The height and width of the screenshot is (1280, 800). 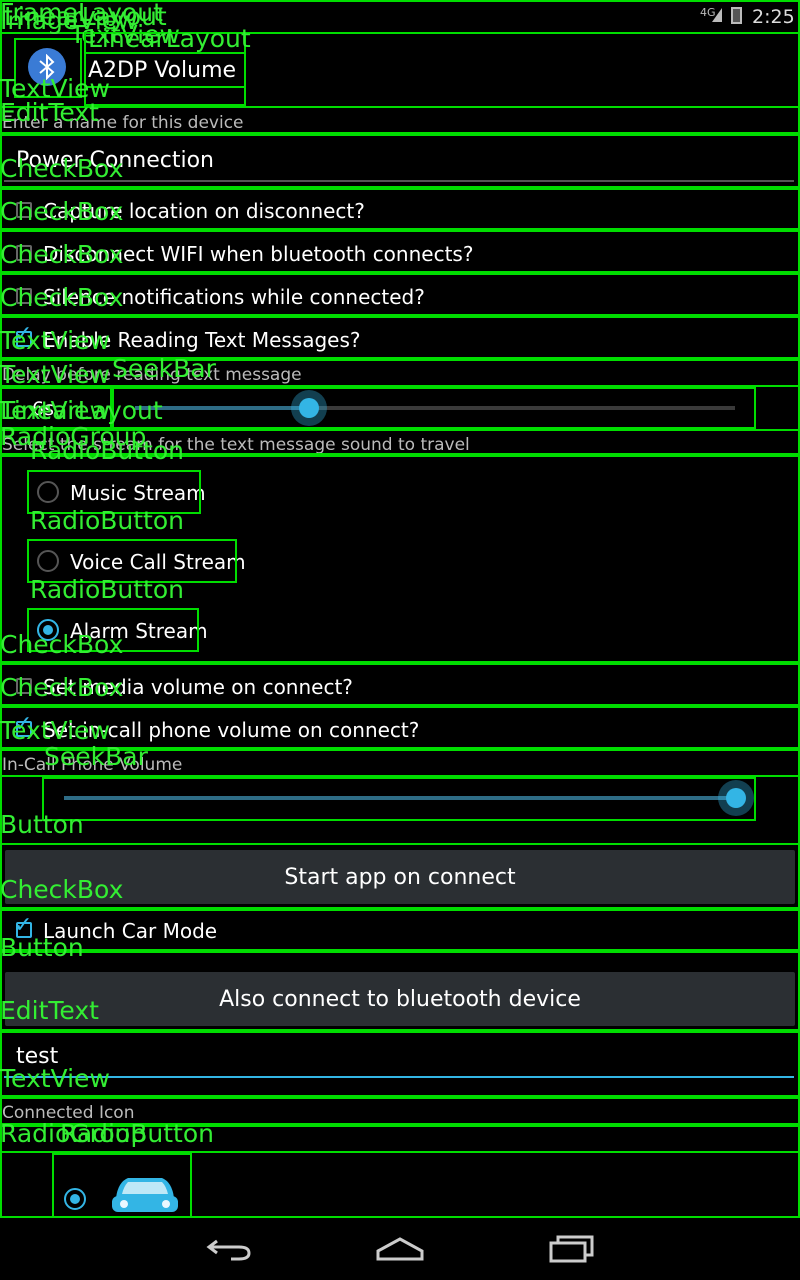 I want to click on recents-icon, so click(x=572, y=1249).